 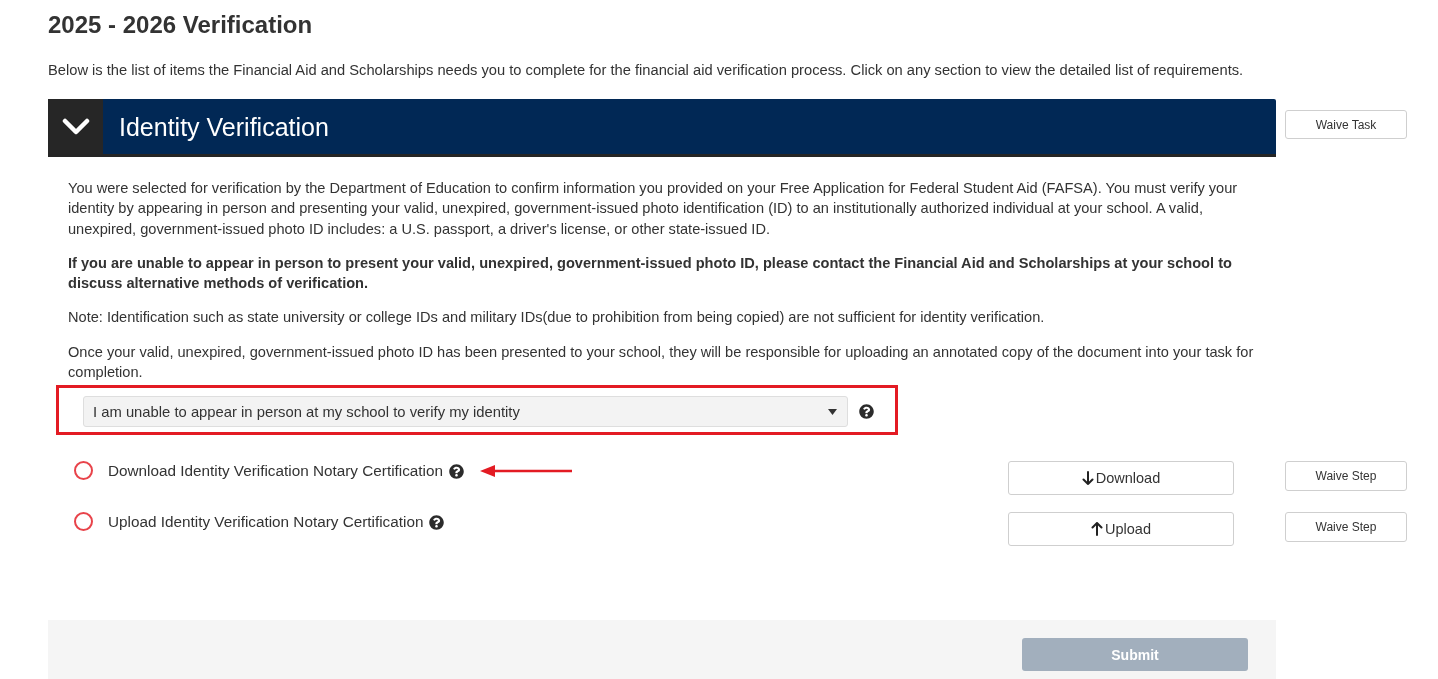 I want to click on dropdown: I am unable to appear in person at my school to verify my identity, so click(x=465, y=412).